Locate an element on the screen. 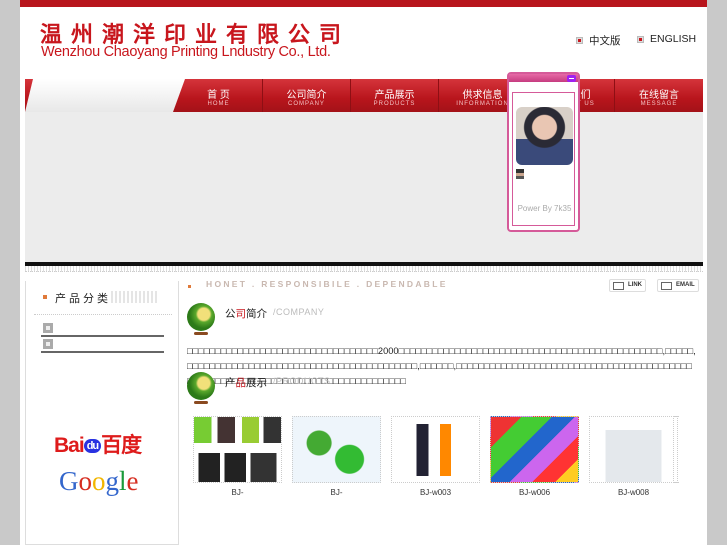  chat-popup: Power By 7k35 is located at coordinates (543, 152).